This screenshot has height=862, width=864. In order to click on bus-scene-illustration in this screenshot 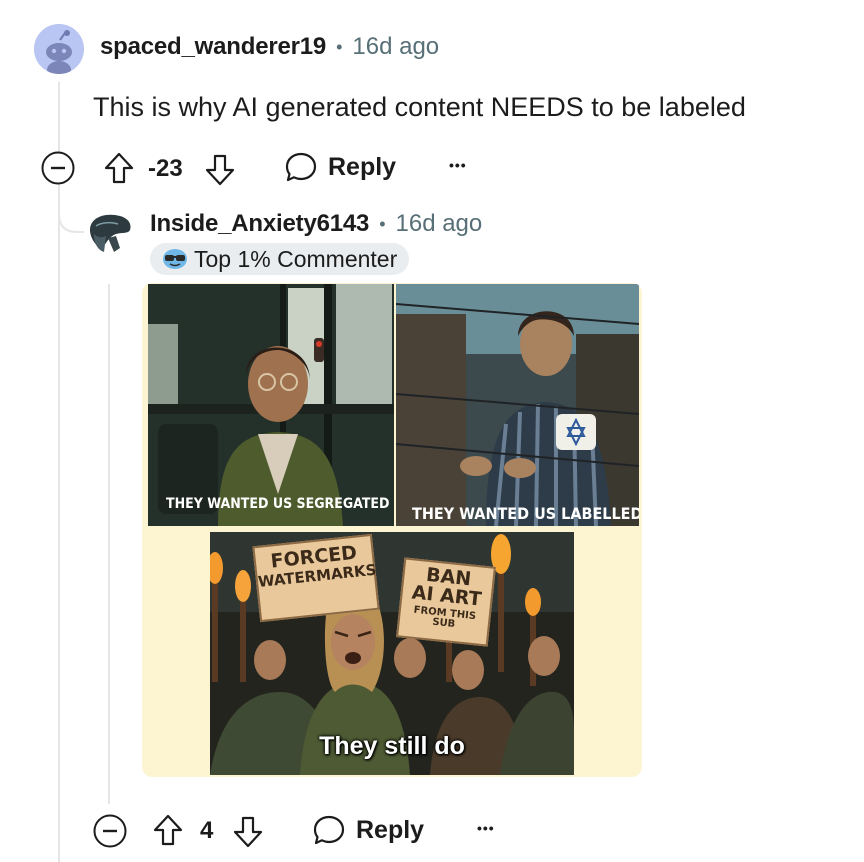, I will do `click(271, 405)`.